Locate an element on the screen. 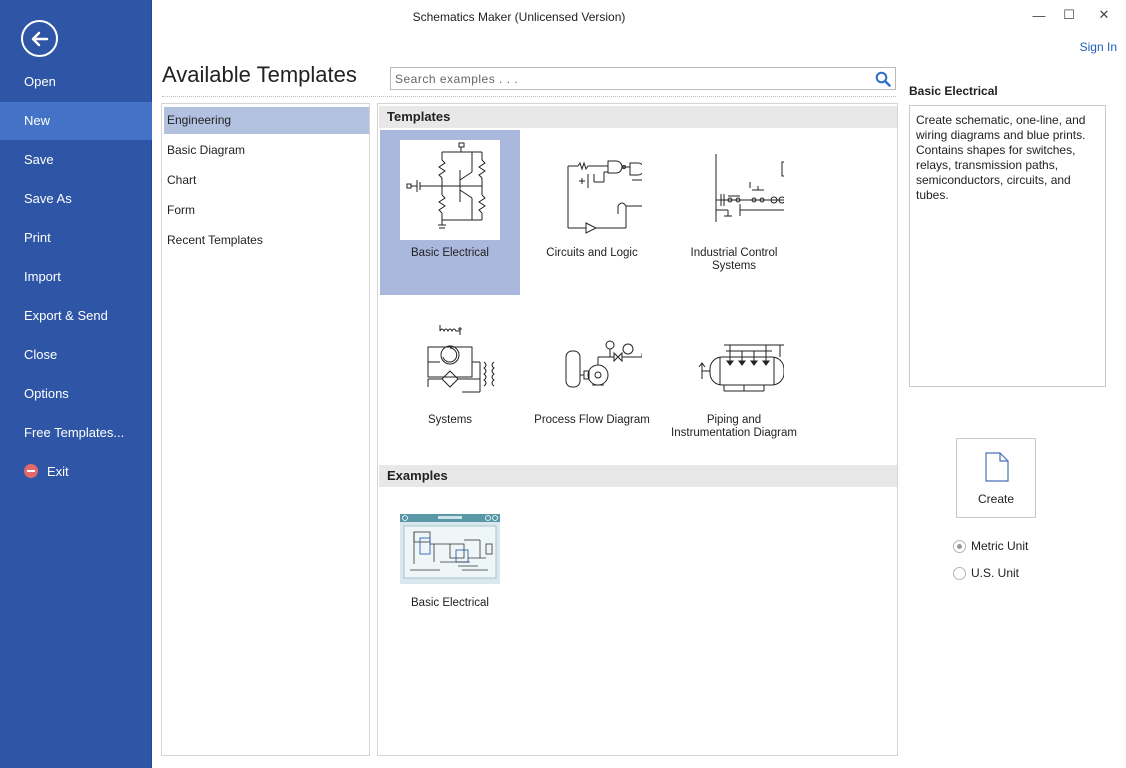 The width and height of the screenshot is (1126, 768). us-unit-radio is located at coordinates (959, 573).